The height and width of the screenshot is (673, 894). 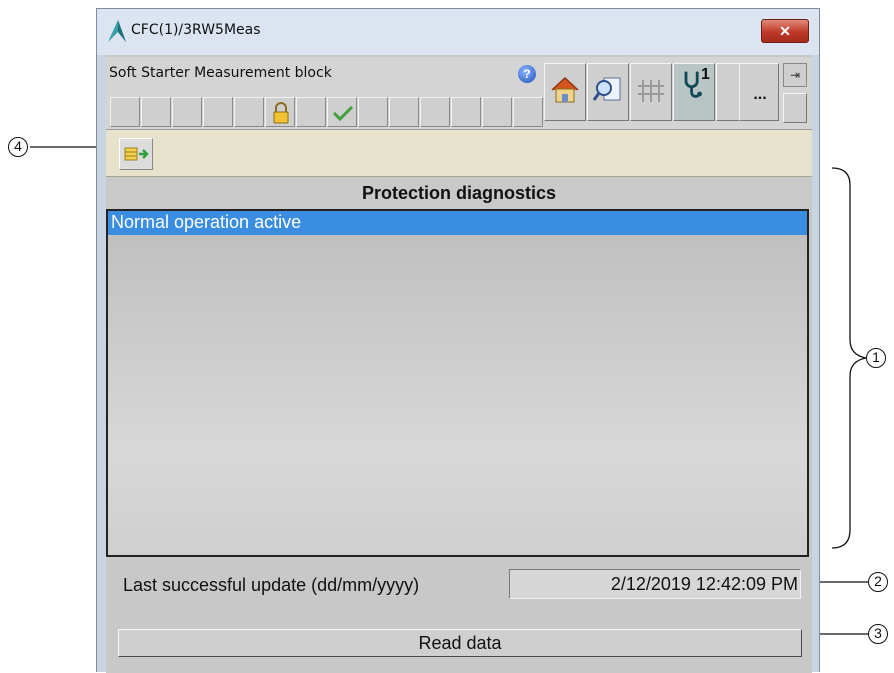 I want to click on diagnostics-badge: 1, so click(x=705, y=74).